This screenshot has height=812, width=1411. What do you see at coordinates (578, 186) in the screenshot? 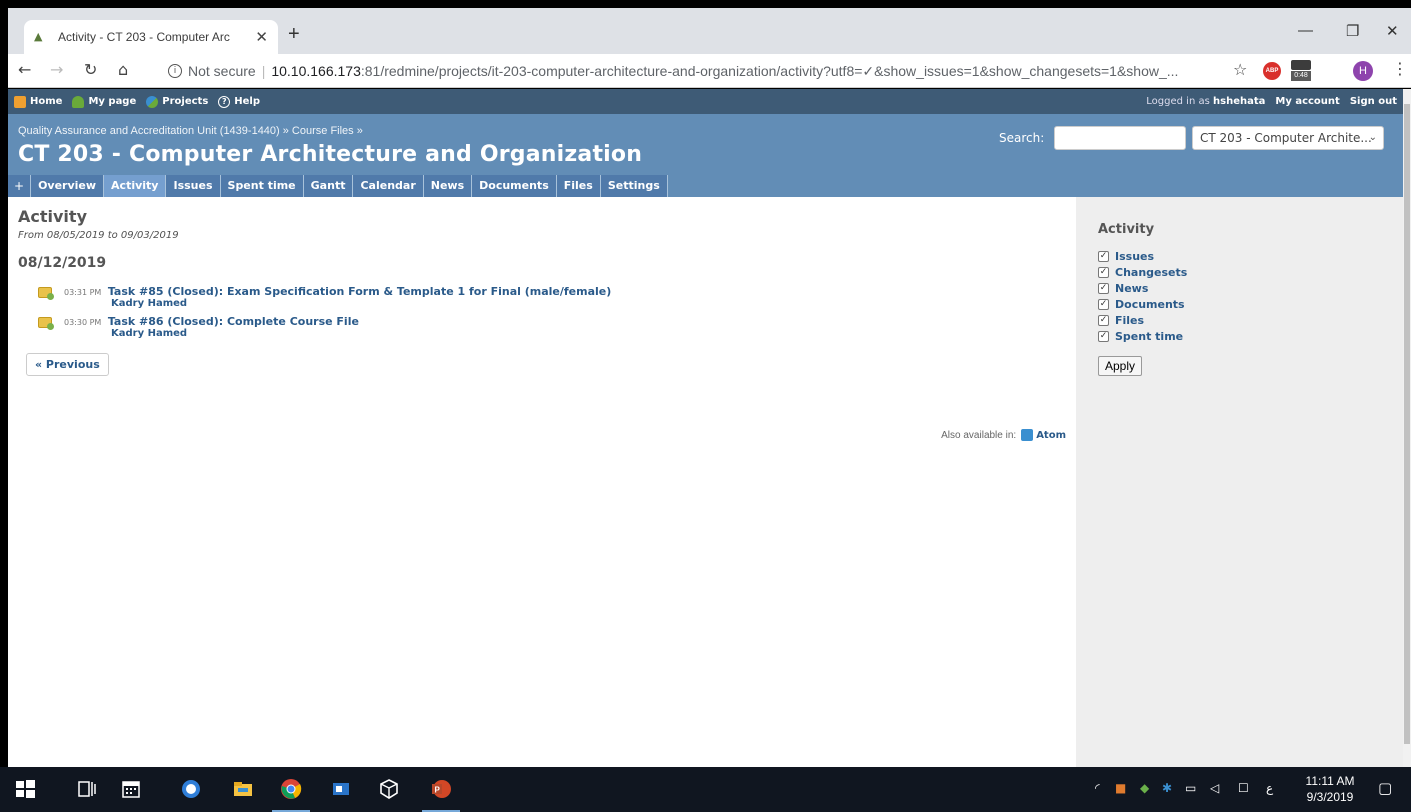
I see `tab-files: Files` at bounding box center [578, 186].